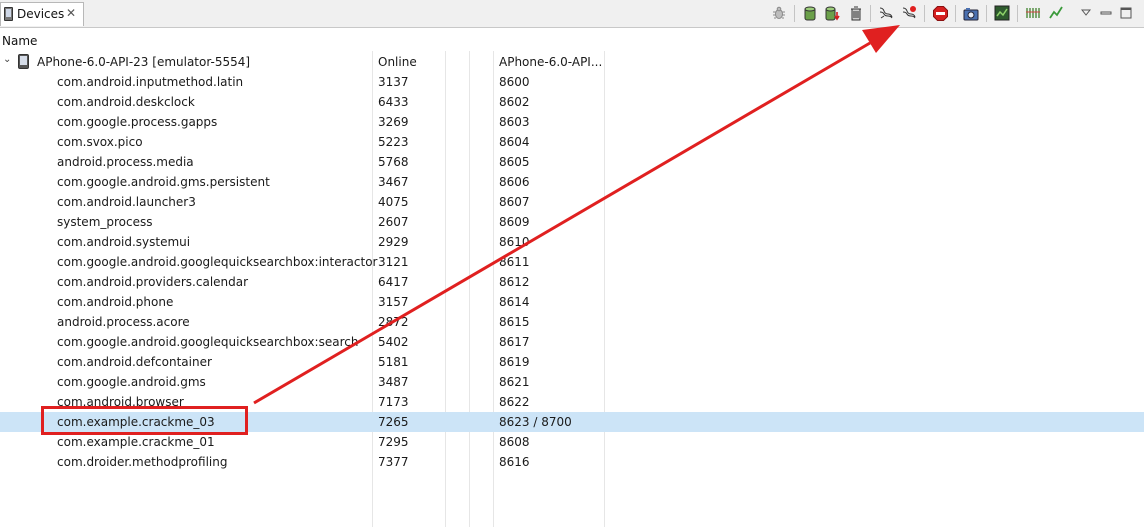 The image size is (1144, 527). Describe the element at coordinates (572, 222) in the screenshot. I see `process-row: system_process 2607 8609` at that location.